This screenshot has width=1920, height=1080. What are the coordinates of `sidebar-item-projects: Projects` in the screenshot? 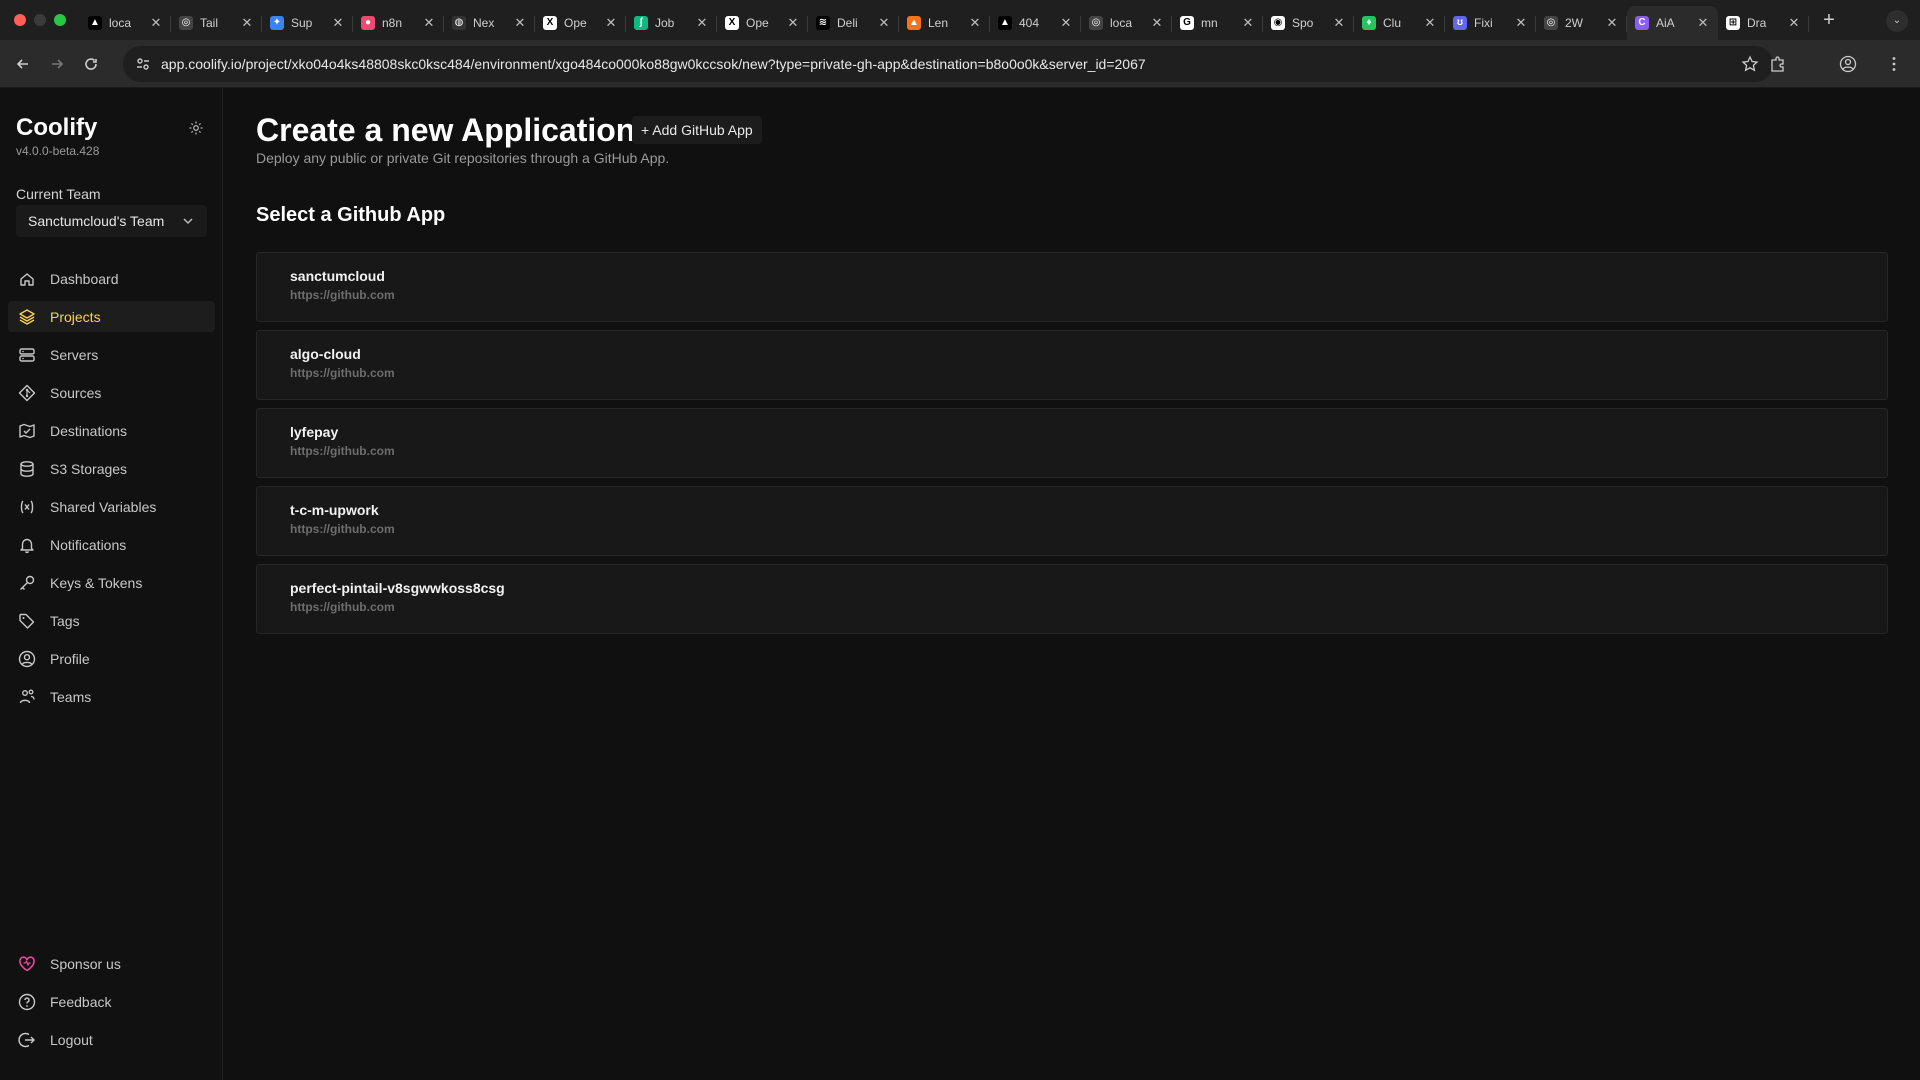 It's located at (111, 316).